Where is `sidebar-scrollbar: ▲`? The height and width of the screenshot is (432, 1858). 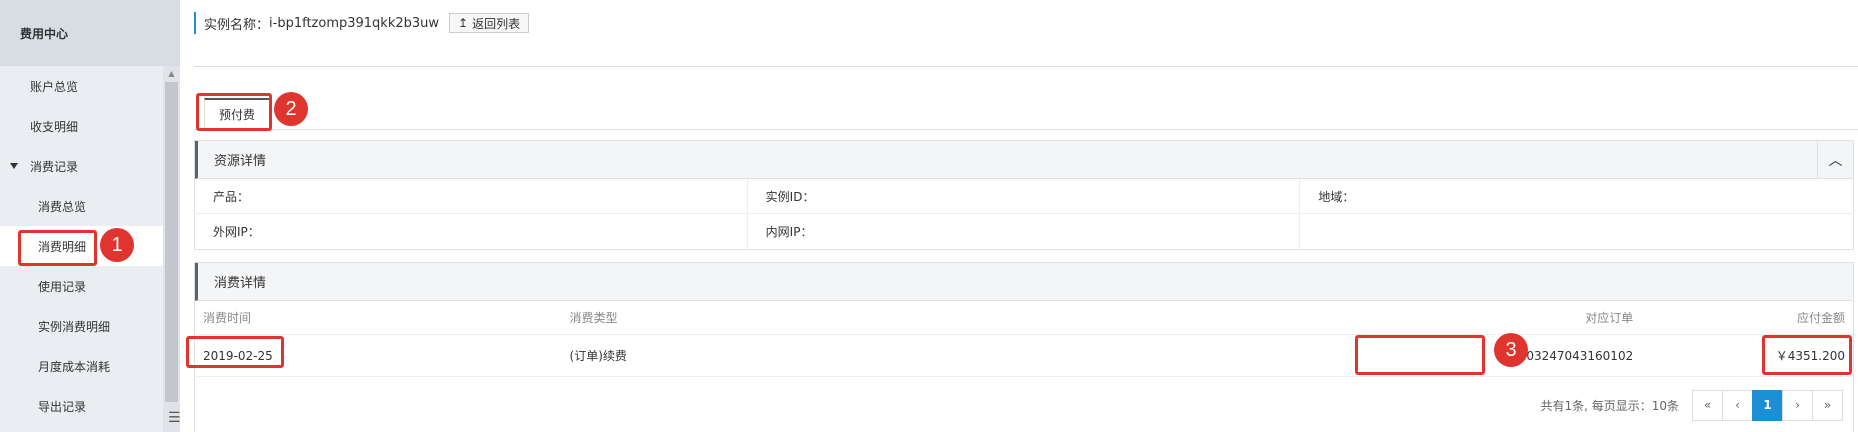
sidebar-scrollbar: ▲ is located at coordinates (171, 249).